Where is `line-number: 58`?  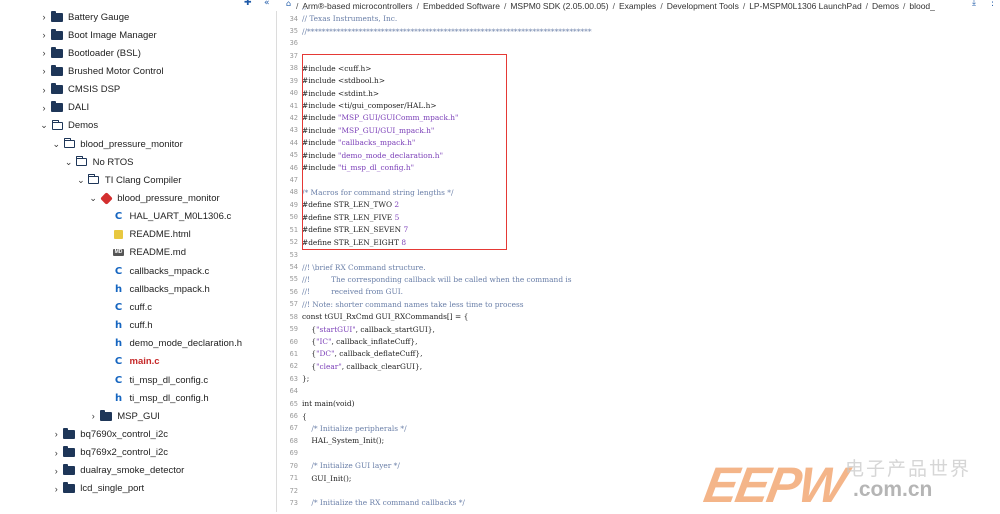
line-number: 58 is located at coordinates (293, 316).